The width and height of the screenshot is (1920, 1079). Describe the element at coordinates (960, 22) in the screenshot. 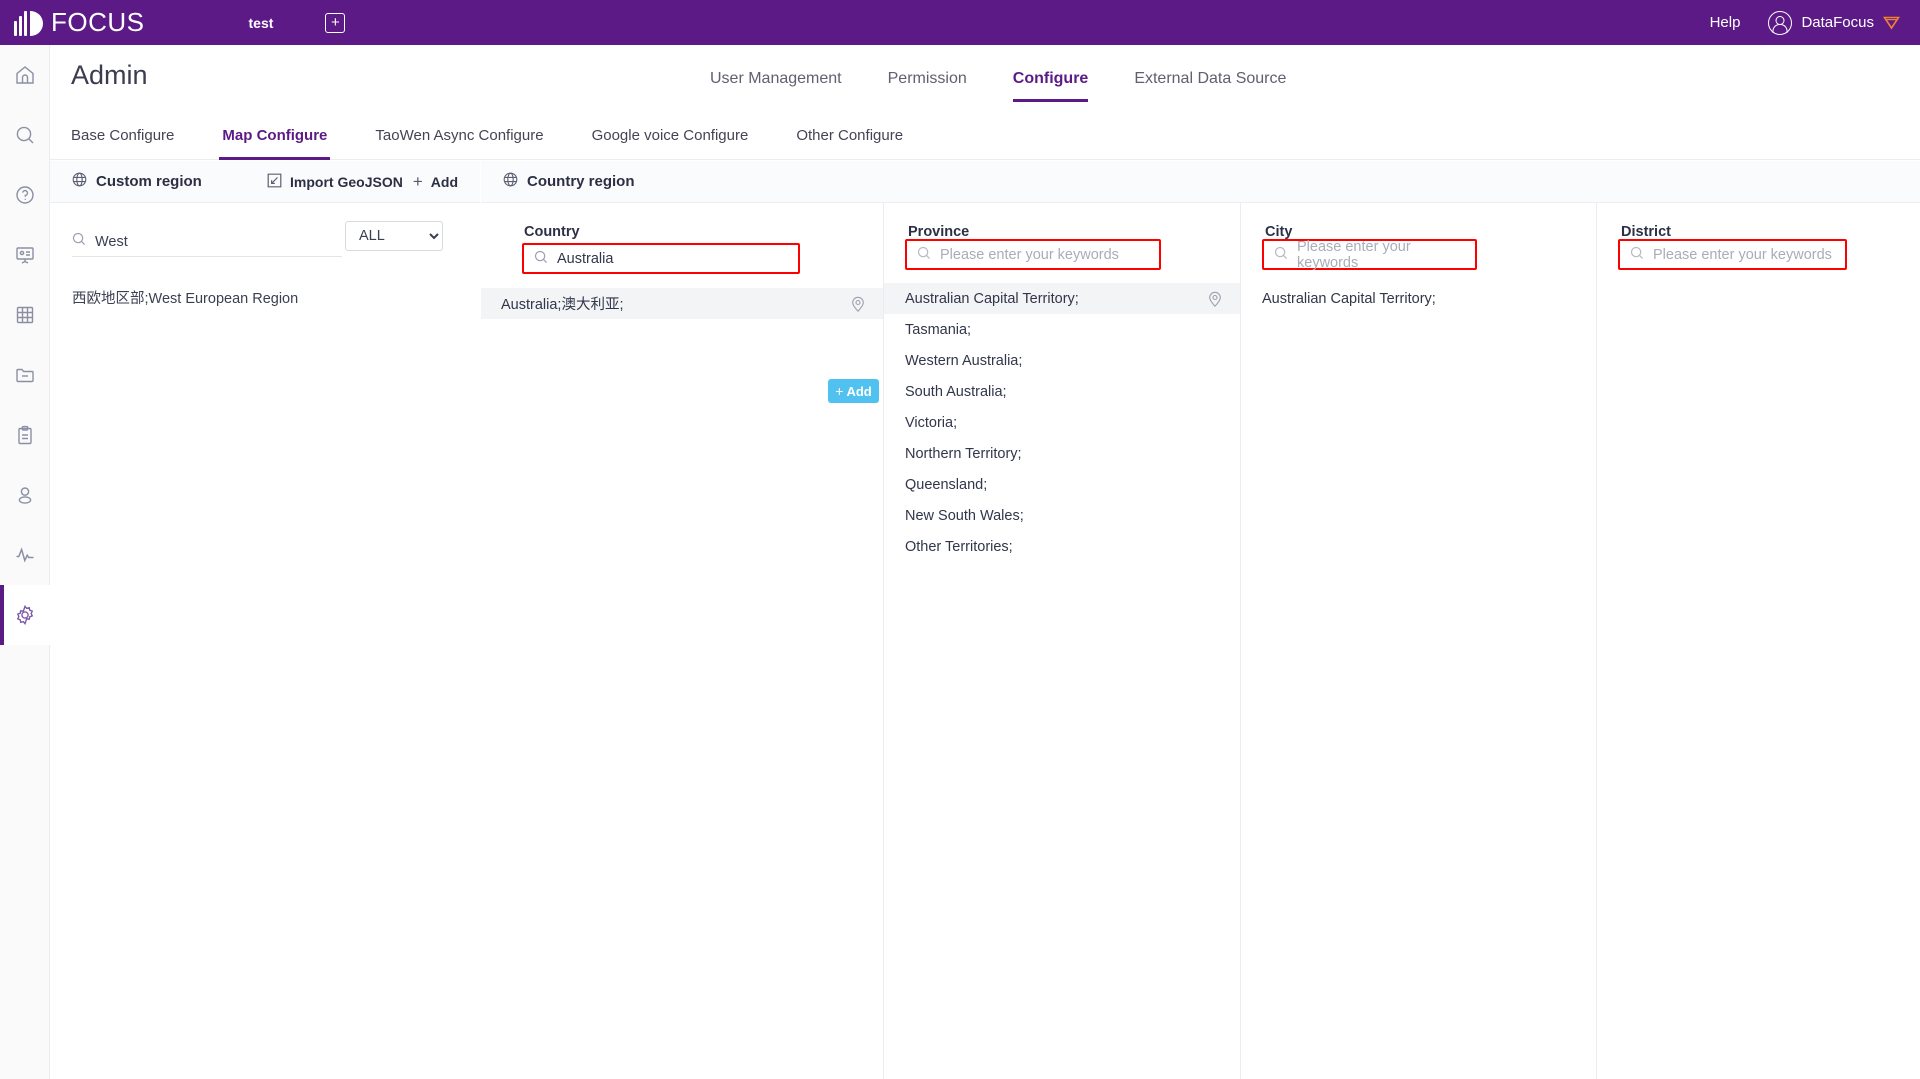

I see `top-bar: FOCUS test + Help DataFocus` at that location.